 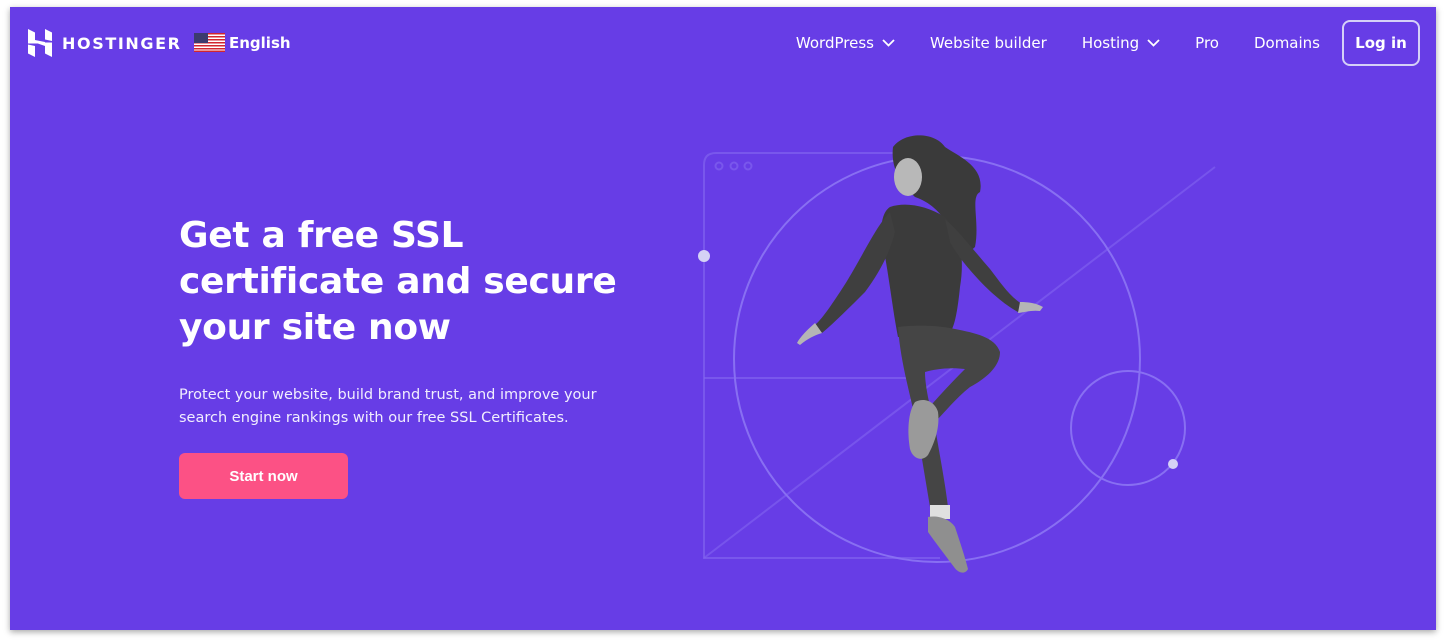 I want to click on browser-frame-outline, so click(x=821, y=355).